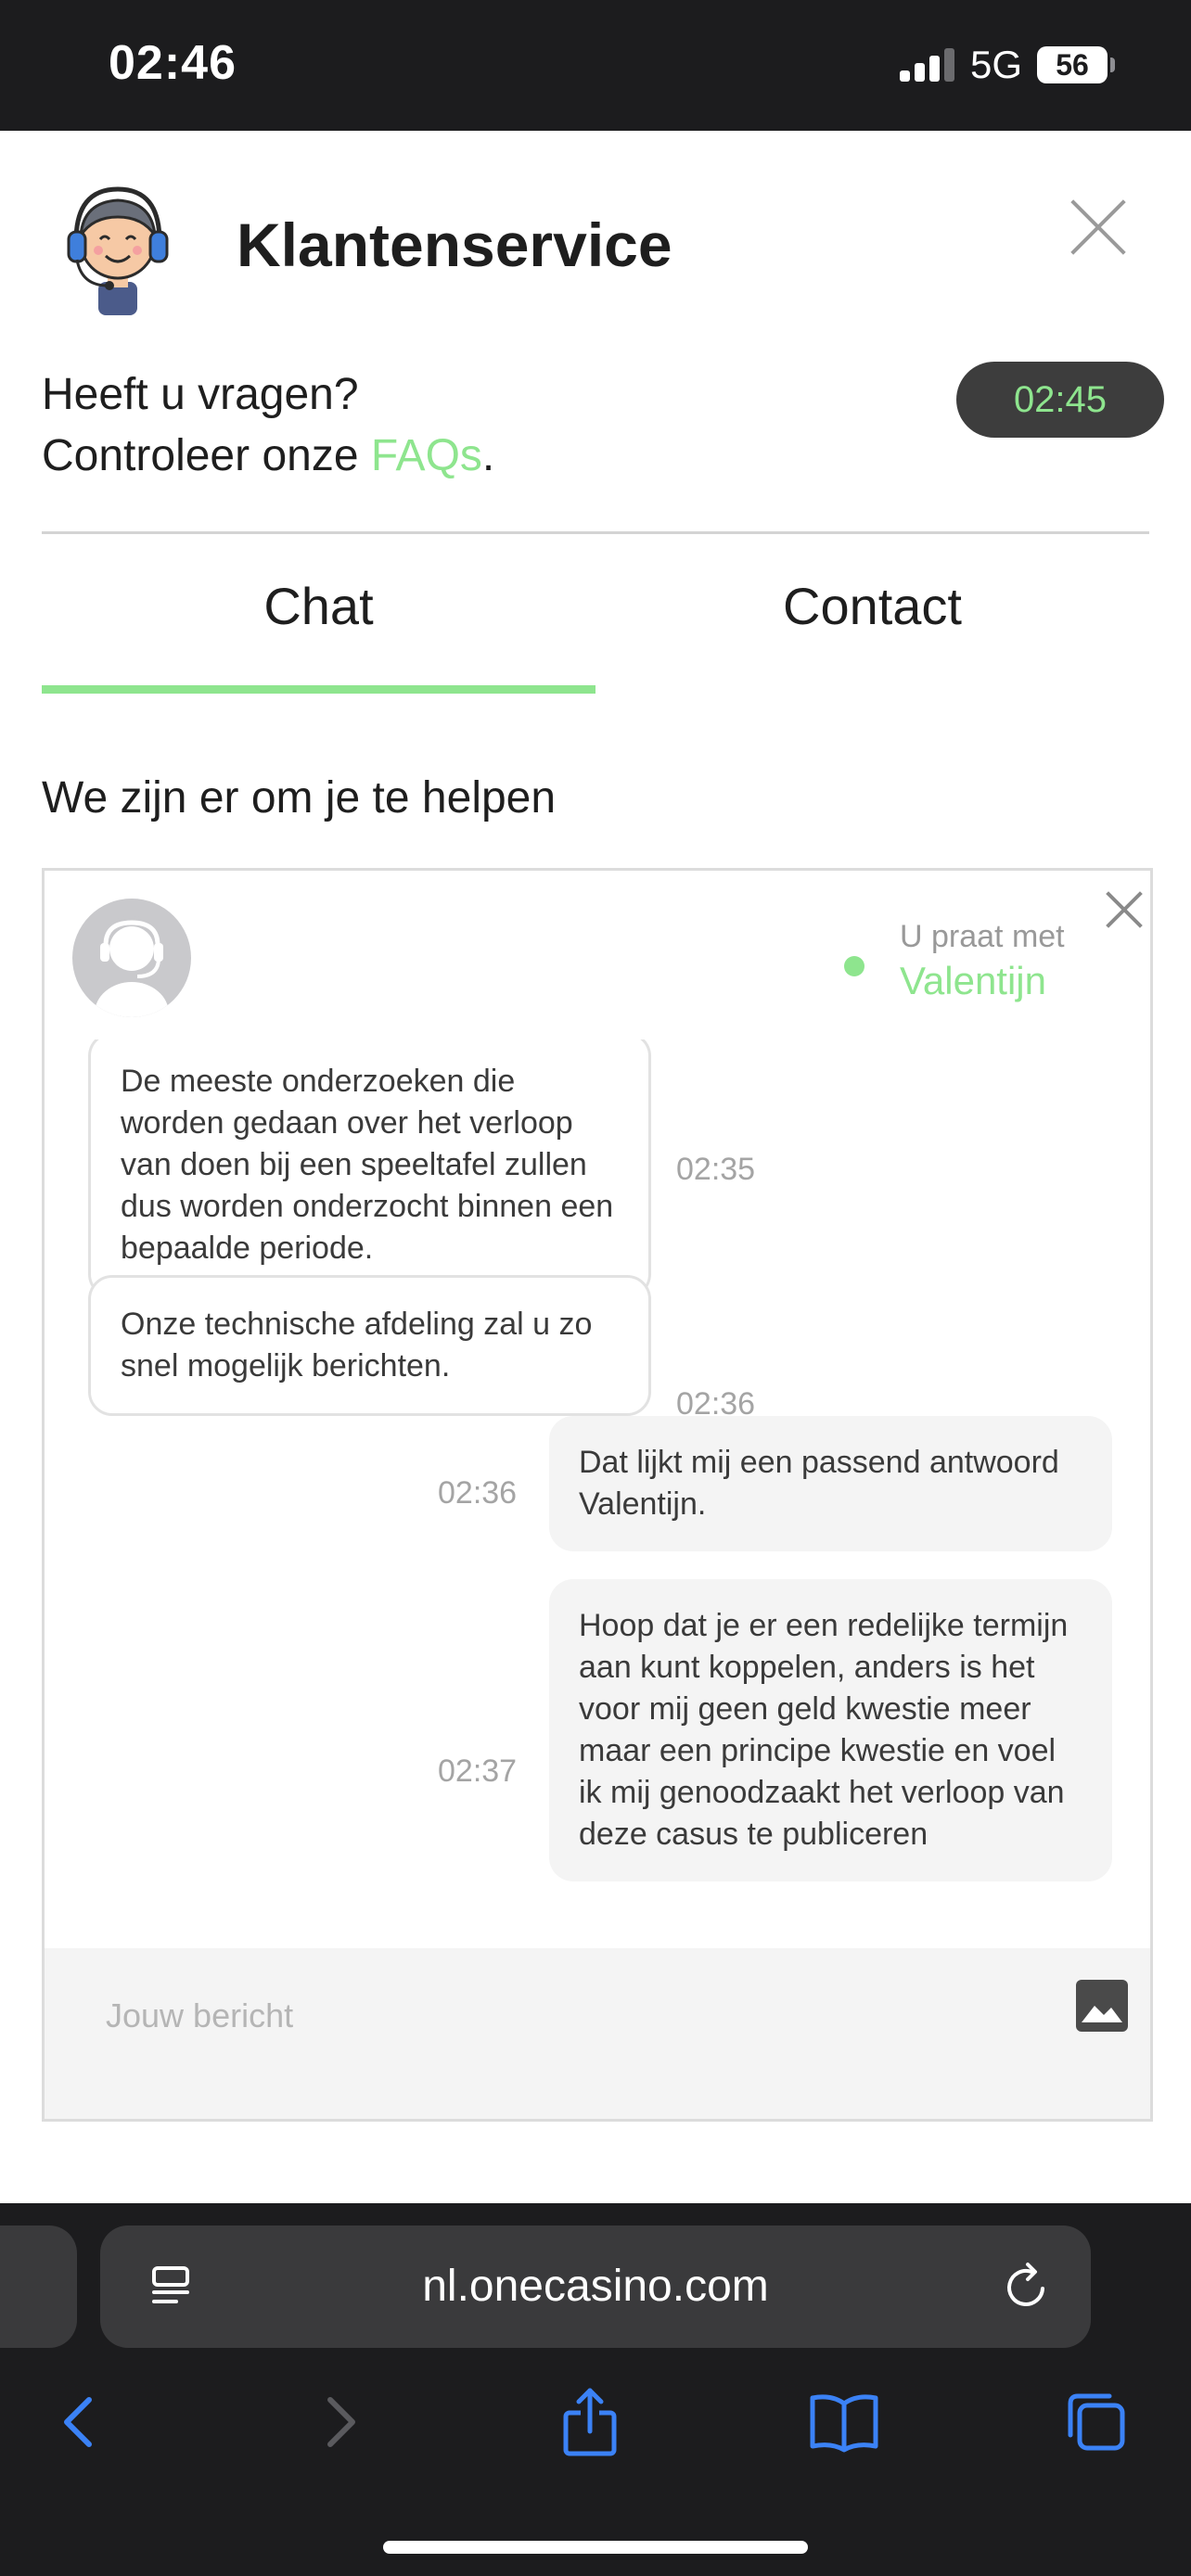 Image resolution: width=1191 pixels, height=2576 pixels. What do you see at coordinates (118, 251) in the screenshot?
I see `support-agent-icon` at bounding box center [118, 251].